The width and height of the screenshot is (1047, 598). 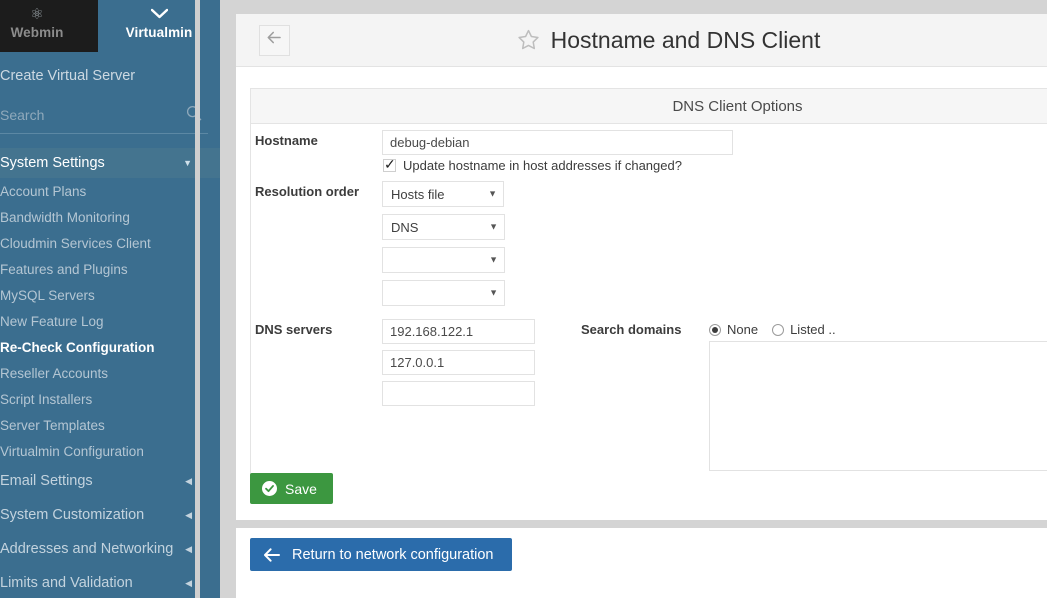 I want to click on sidebar-item-label: Bandwidth Monitoring, so click(x=65, y=217).